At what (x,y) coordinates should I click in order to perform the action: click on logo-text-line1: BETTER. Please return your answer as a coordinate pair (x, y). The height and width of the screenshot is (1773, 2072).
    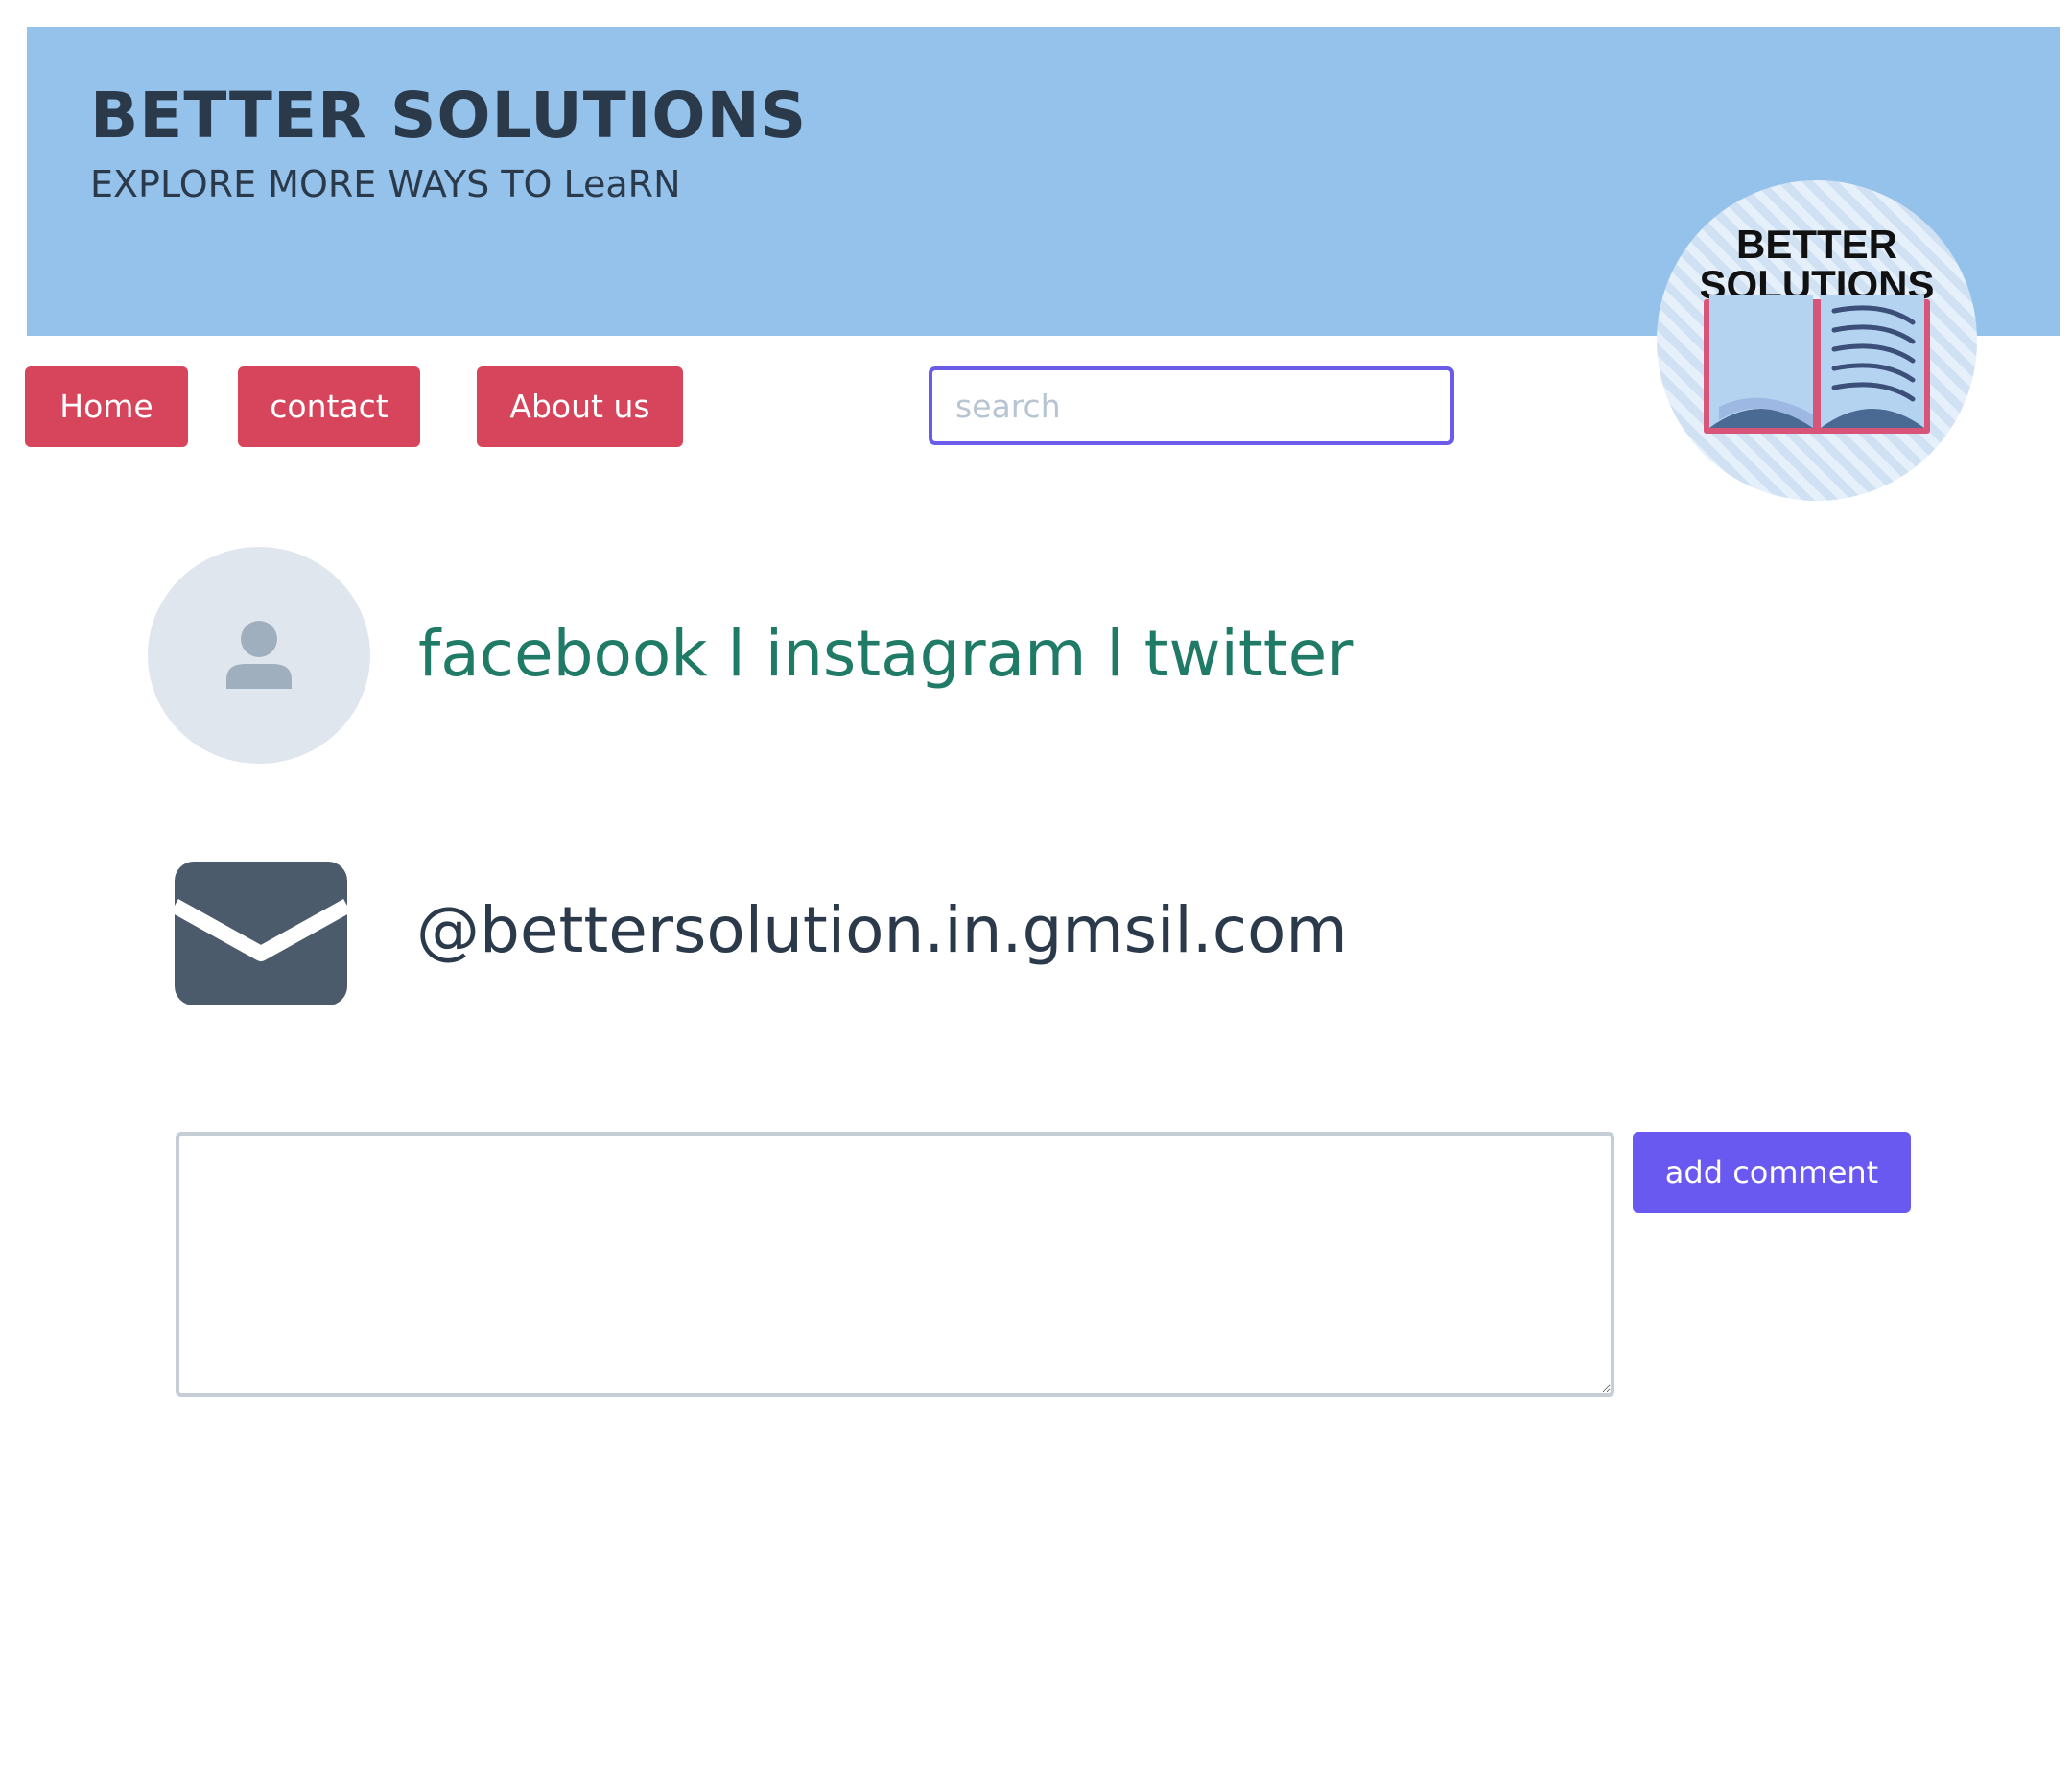
    Looking at the image, I should click on (1816, 244).